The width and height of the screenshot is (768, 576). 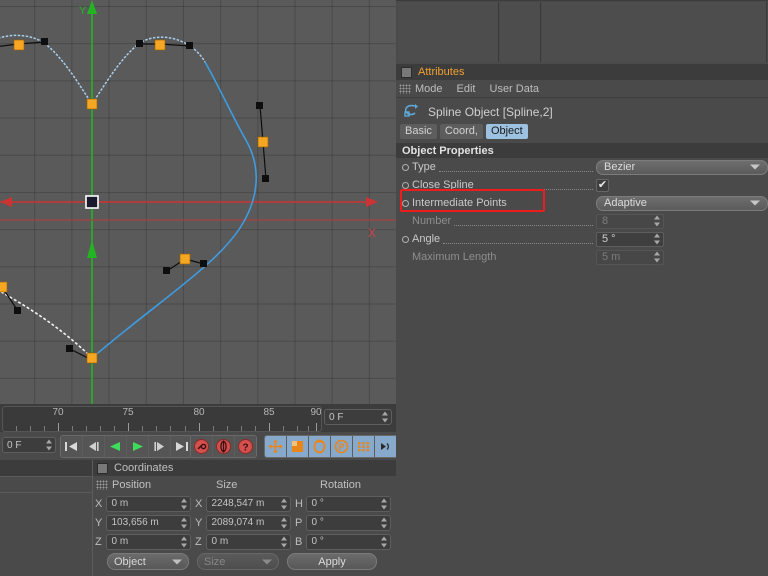 I want to click on pos-x-value: 0 m, so click(x=120, y=503).